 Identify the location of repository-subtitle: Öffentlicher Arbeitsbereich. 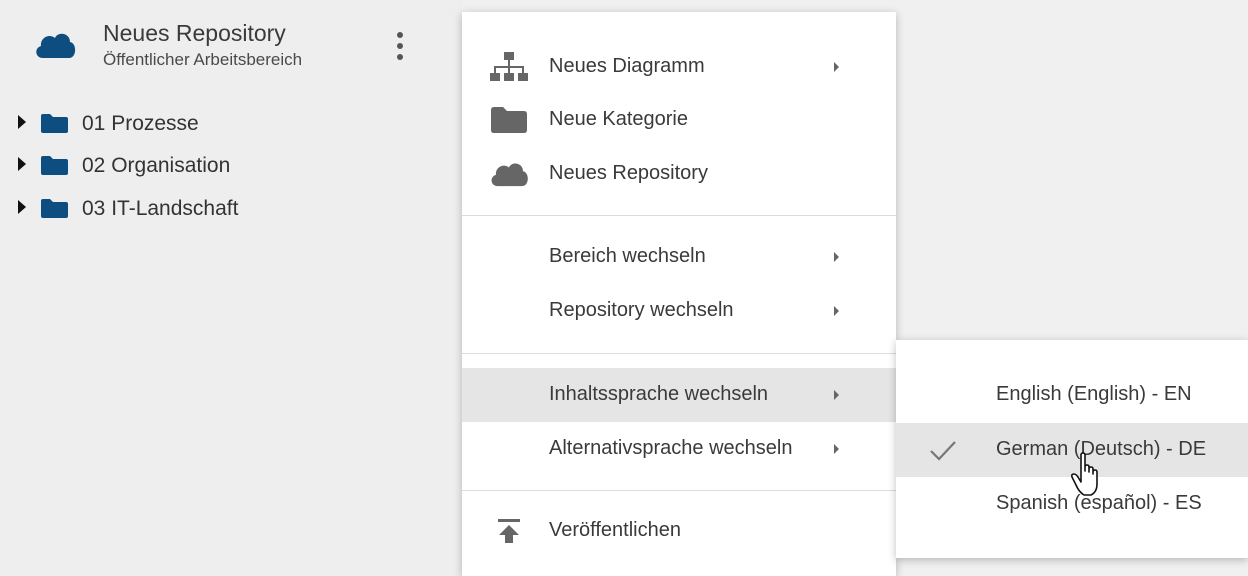
(203, 59).